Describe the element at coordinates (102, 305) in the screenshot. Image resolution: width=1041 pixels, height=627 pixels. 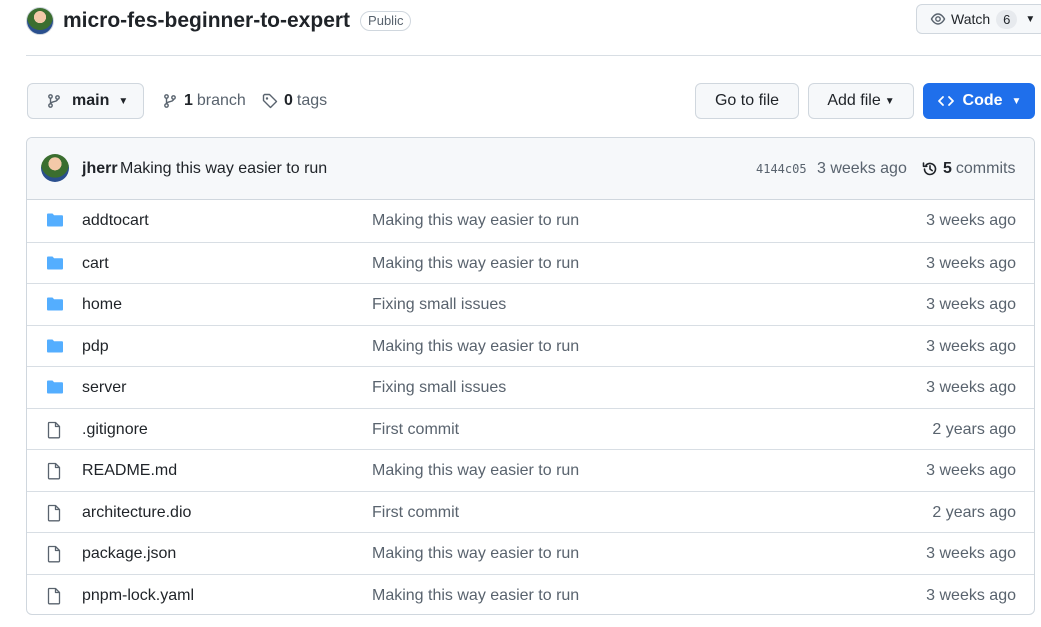
I see `file-name-link: home` at that location.